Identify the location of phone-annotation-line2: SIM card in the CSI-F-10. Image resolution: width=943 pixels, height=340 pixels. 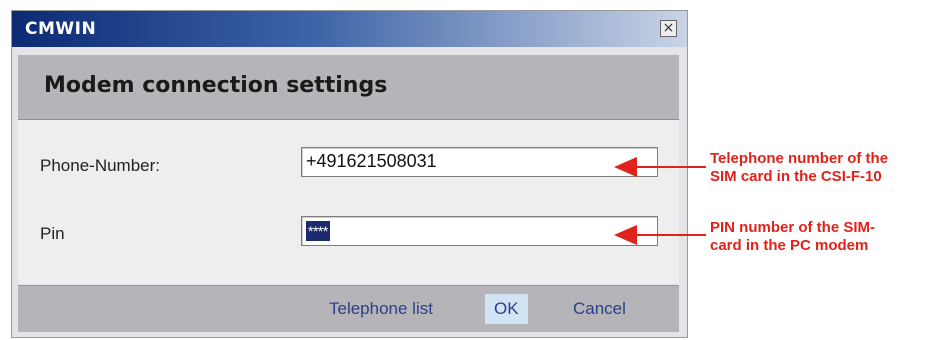
(796, 176).